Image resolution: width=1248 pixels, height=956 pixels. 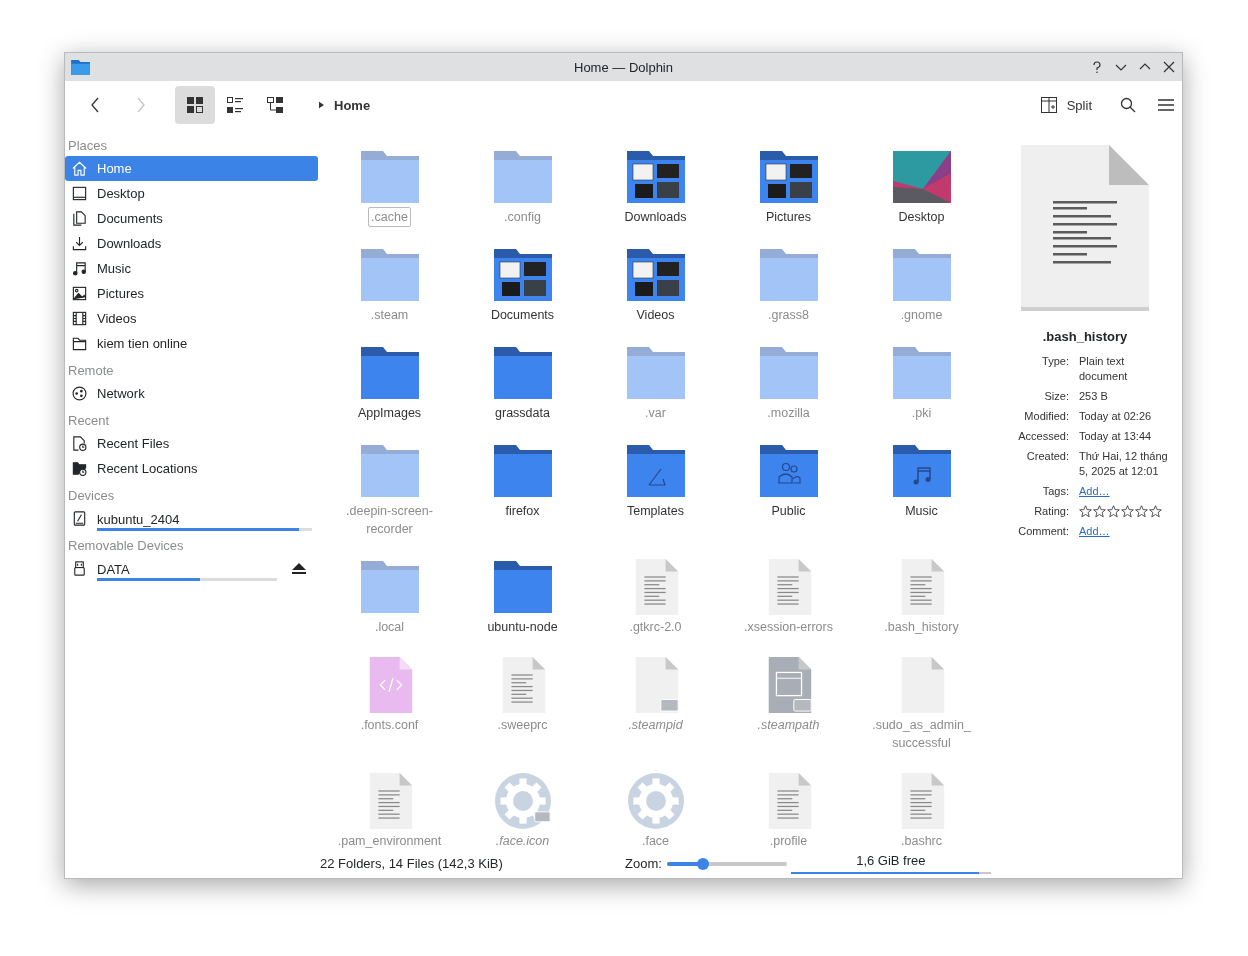 I want to click on folder-item: .config, so click(x=522, y=185).